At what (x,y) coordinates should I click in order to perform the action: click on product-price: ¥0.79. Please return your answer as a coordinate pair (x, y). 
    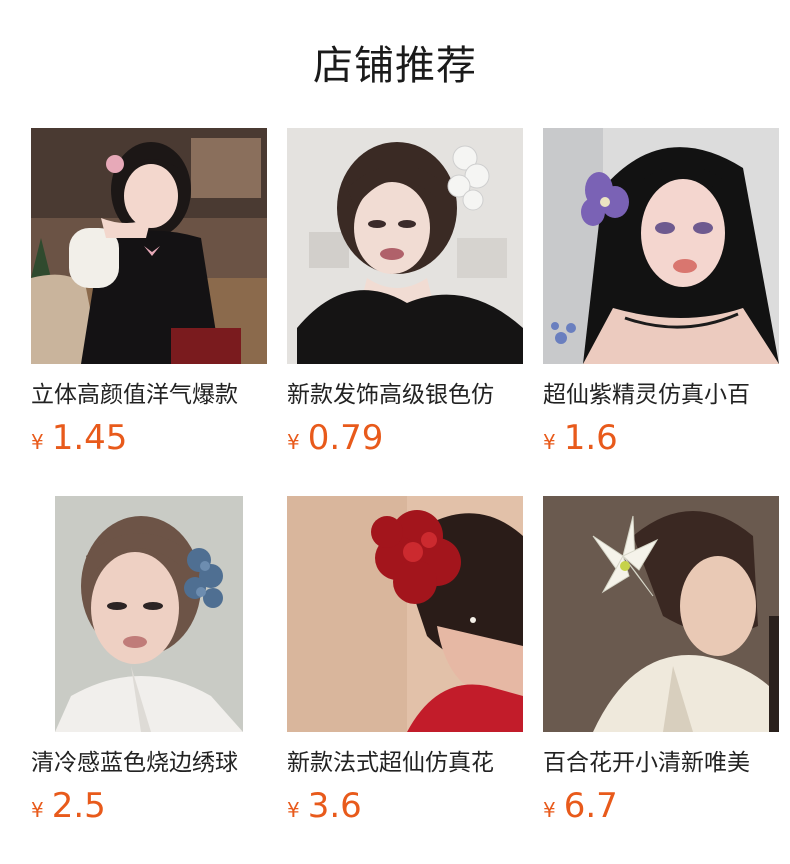
    Looking at the image, I should click on (405, 441).